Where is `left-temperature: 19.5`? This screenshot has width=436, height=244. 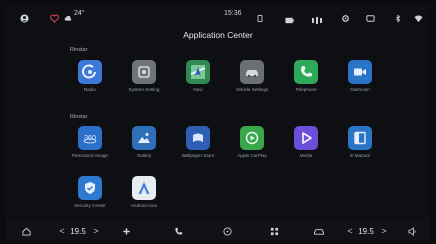
left-temperature: 19.5 is located at coordinates (78, 231).